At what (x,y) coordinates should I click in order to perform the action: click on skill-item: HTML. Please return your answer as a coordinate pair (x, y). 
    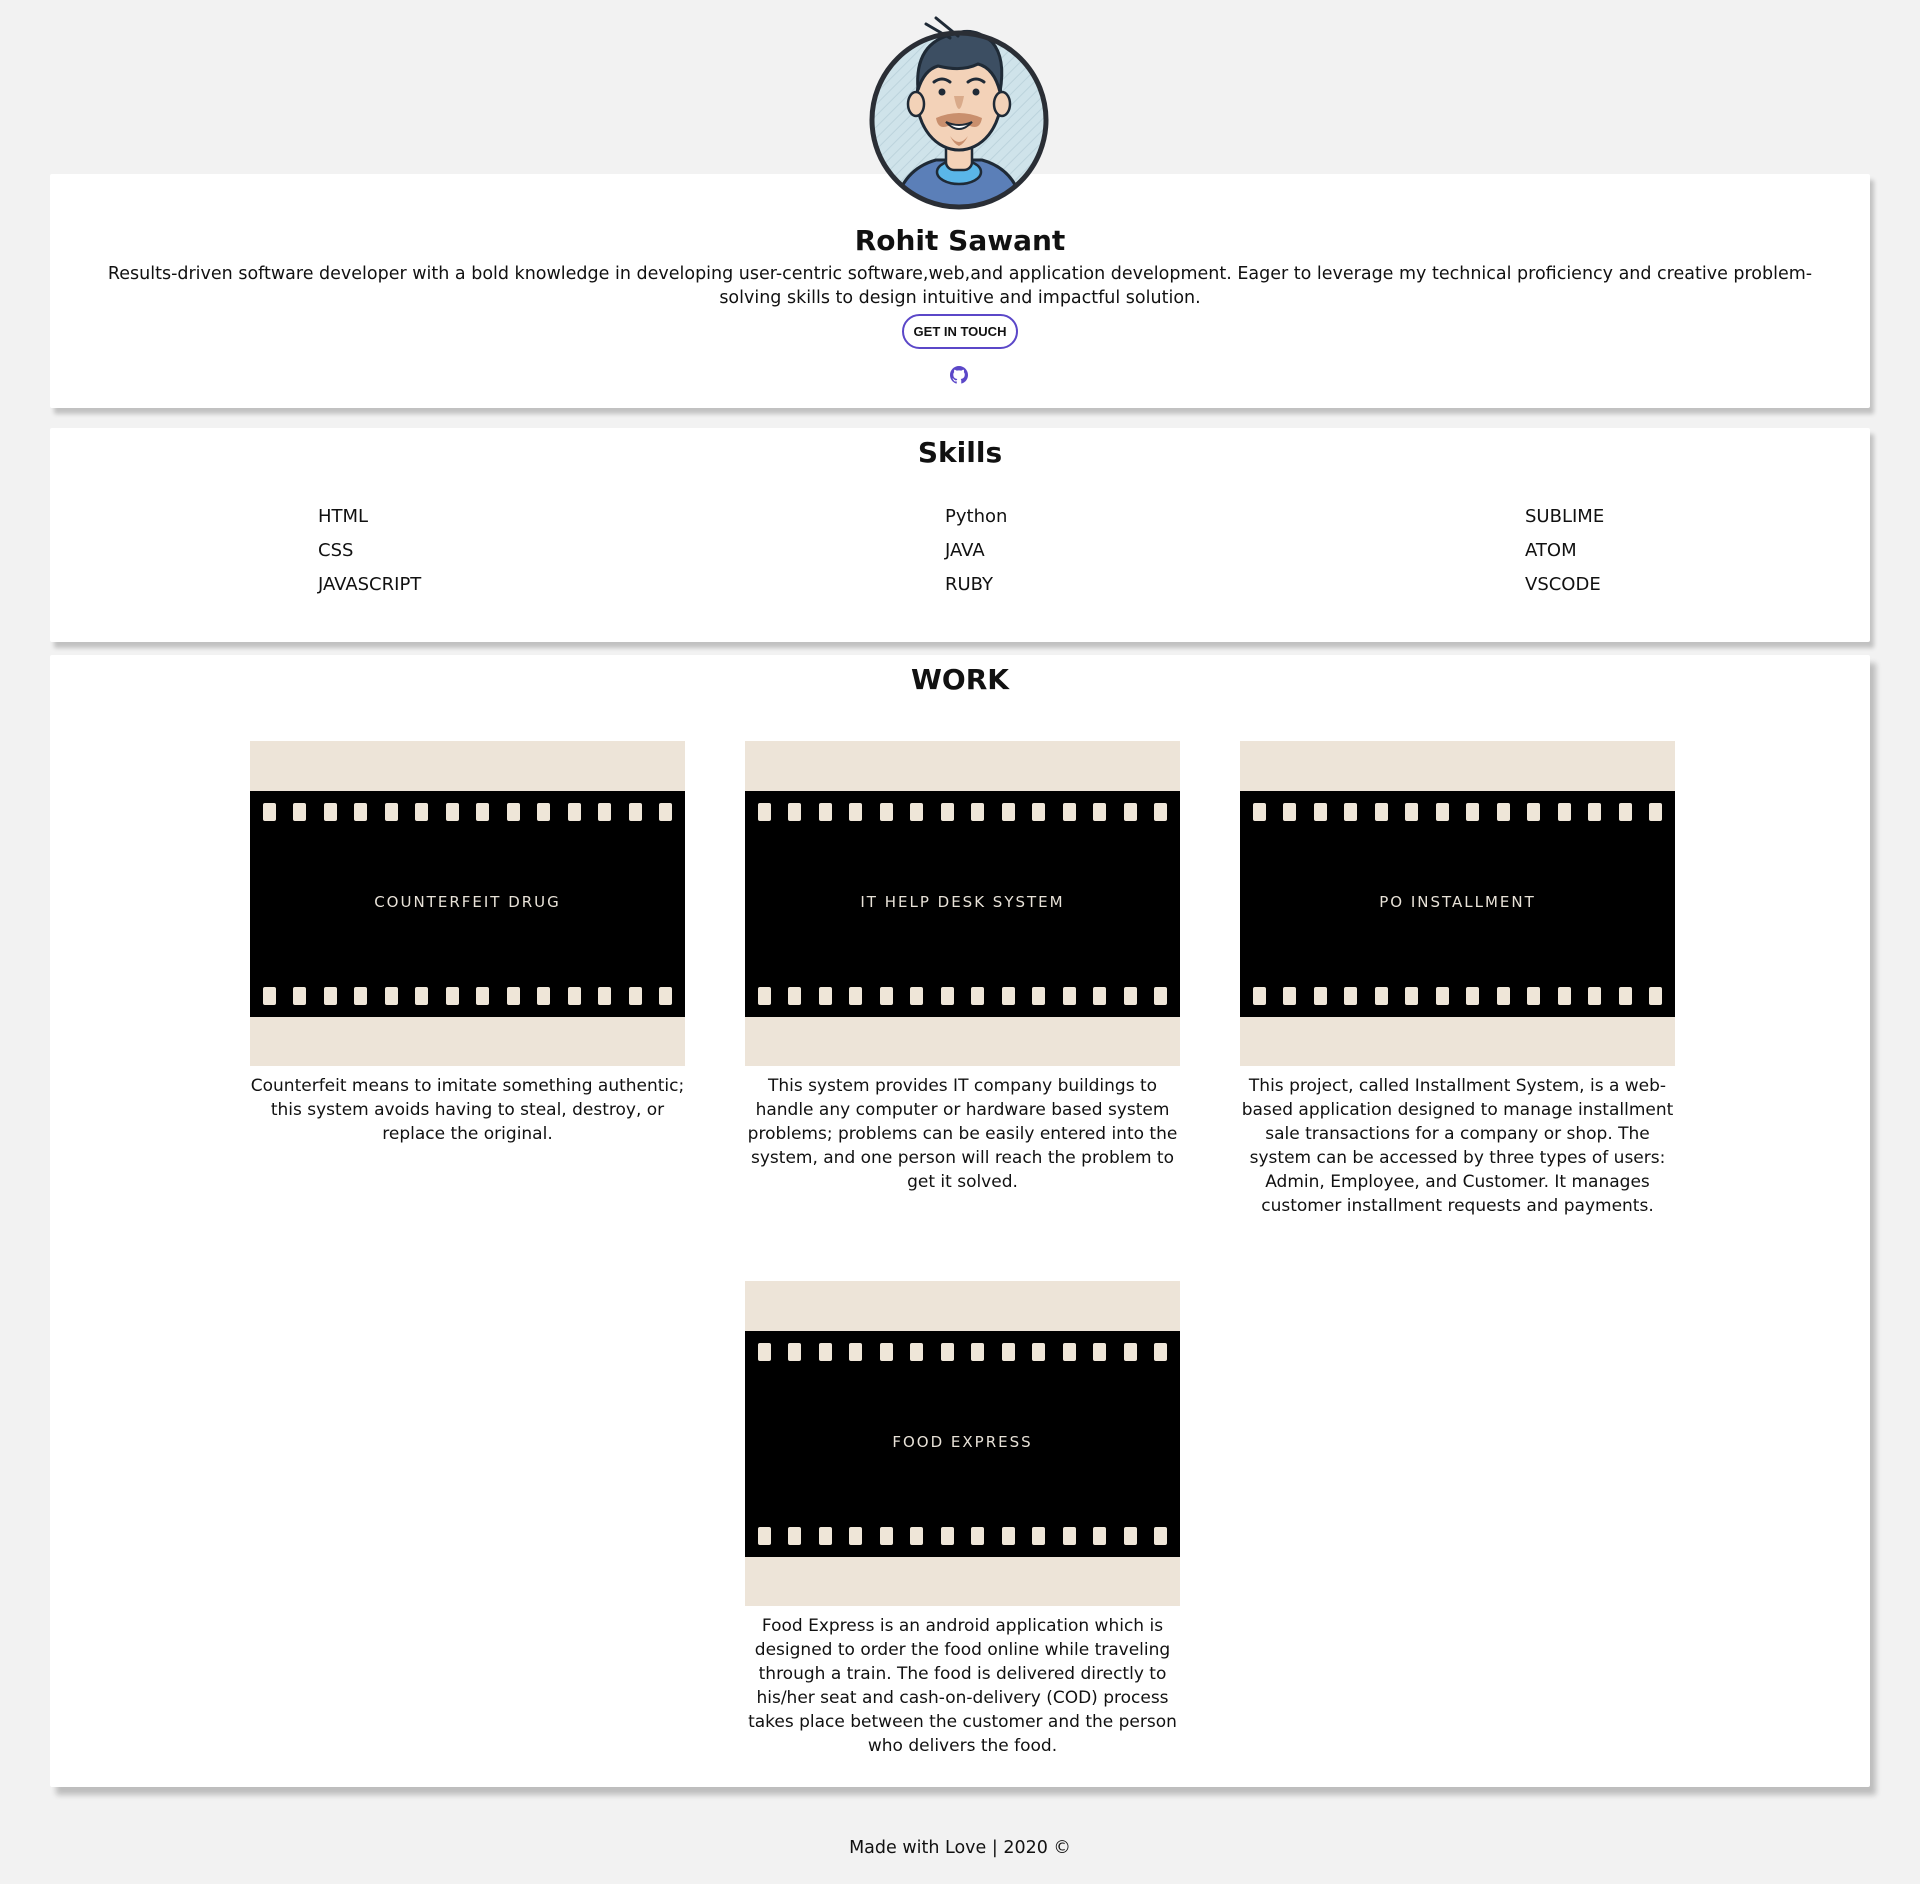
    Looking at the image, I should click on (343, 516).